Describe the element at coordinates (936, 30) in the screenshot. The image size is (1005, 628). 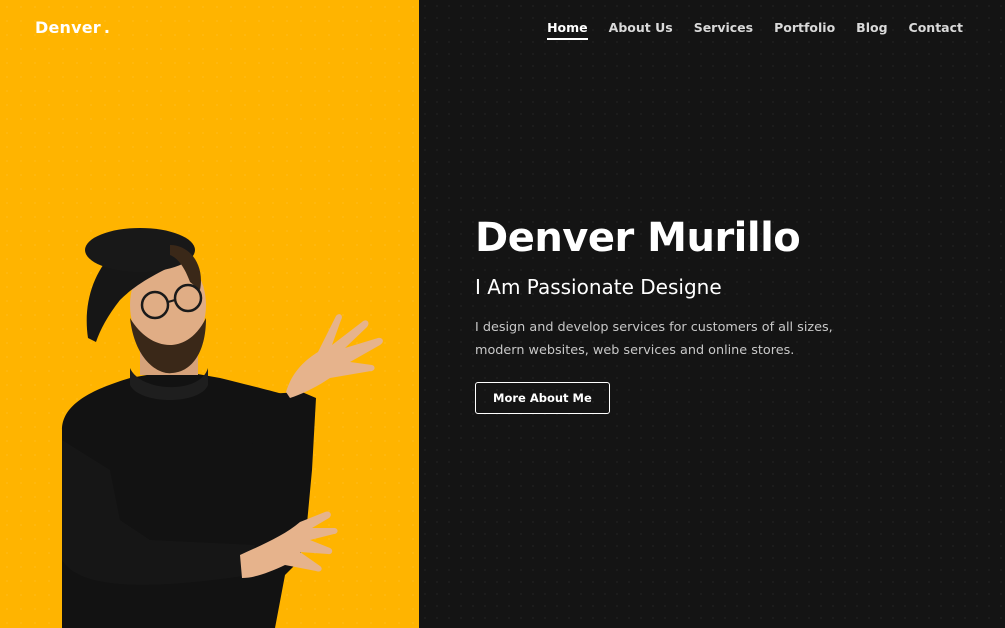
I see `nav-contact: Contact` at that location.